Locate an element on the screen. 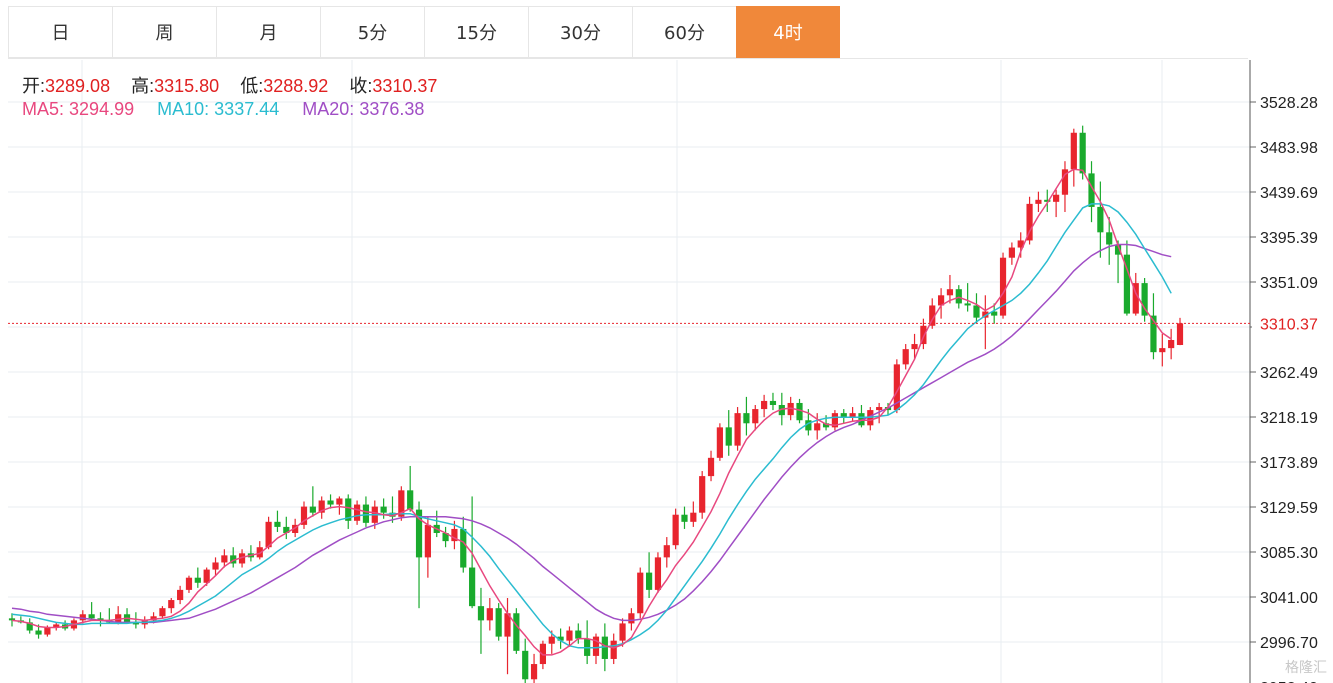 The width and height of the screenshot is (1333, 683). y-tick-label: 3528.28 is located at coordinates (1289, 103).